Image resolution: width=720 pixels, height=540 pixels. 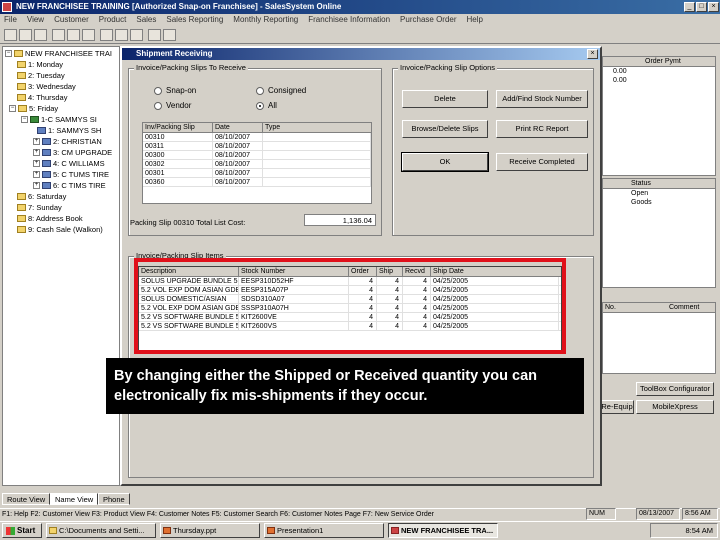 I want to click on tree-item: 6: Saturday, so click(x=41, y=196).